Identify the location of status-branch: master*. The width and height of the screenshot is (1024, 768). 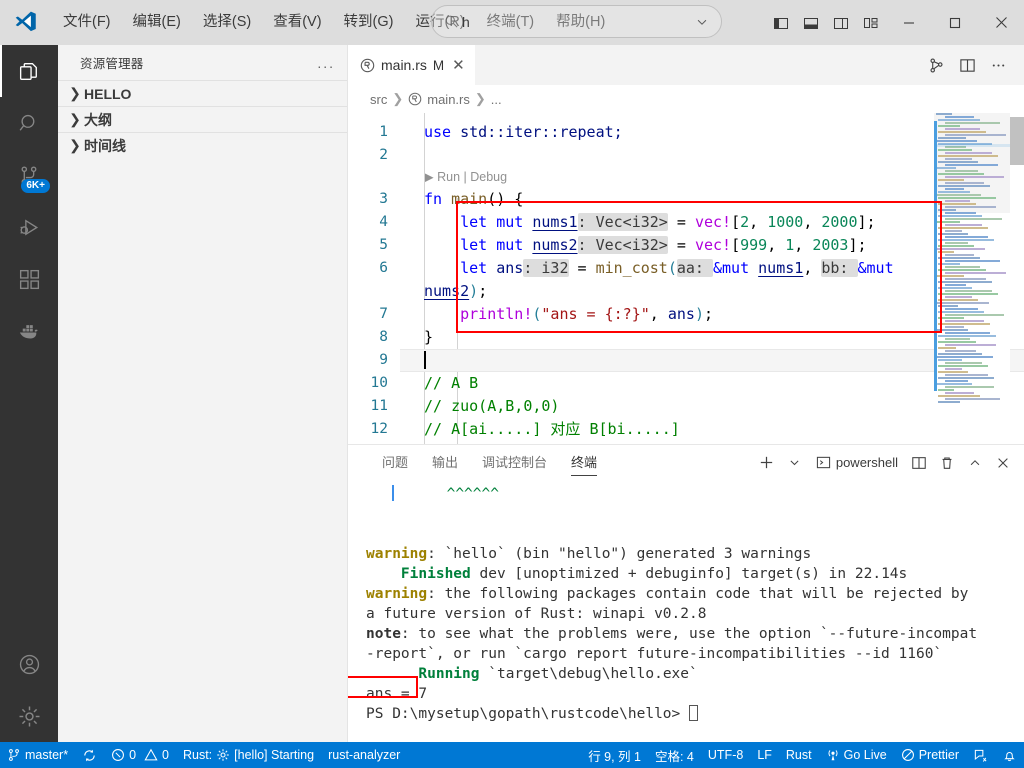
(37, 755).